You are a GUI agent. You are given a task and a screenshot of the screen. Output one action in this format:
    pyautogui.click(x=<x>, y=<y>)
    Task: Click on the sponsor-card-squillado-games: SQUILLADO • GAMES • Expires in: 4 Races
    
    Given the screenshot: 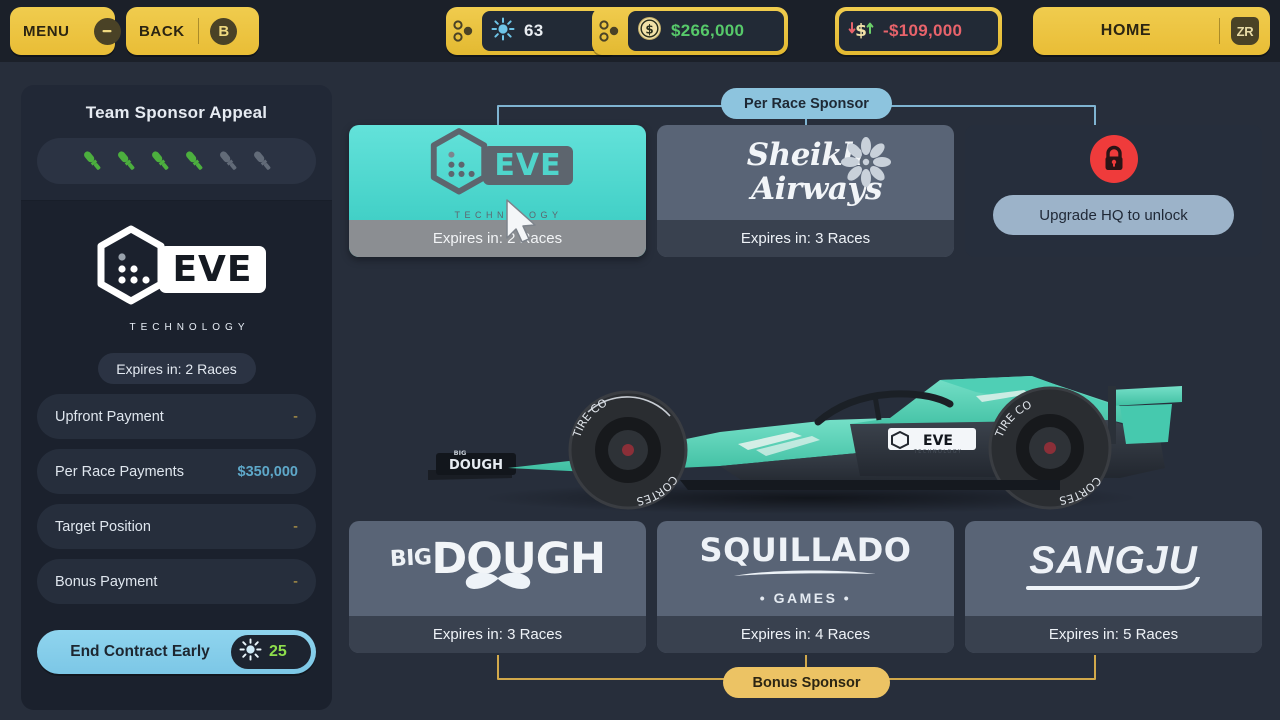 What is the action you would take?
    pyautogui.click(x=805, y=587)
    